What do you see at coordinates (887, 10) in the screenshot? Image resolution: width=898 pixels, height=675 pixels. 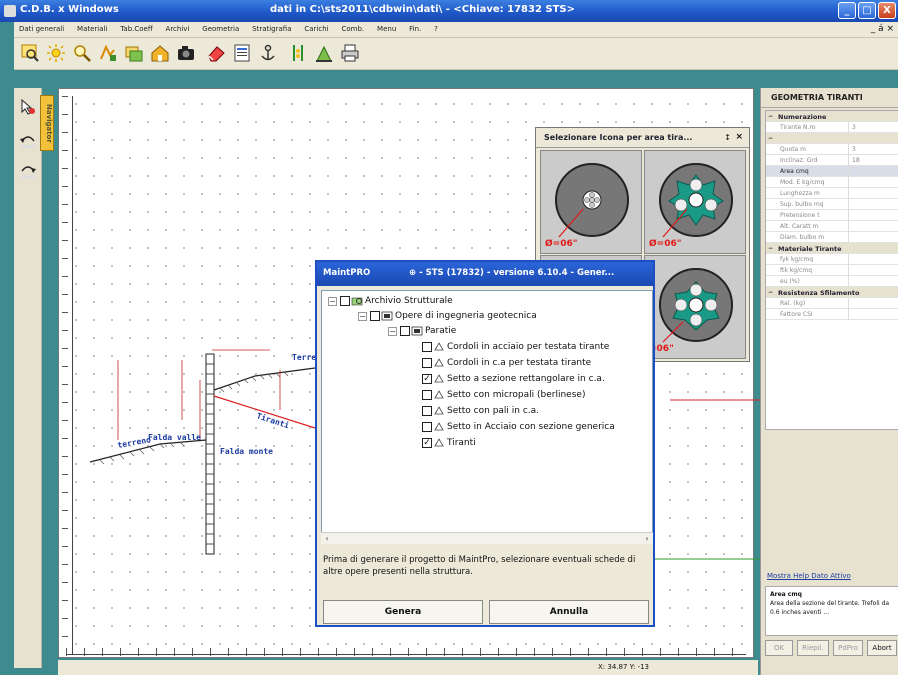 I see `close-button: X` at bounding box center [887, 10].